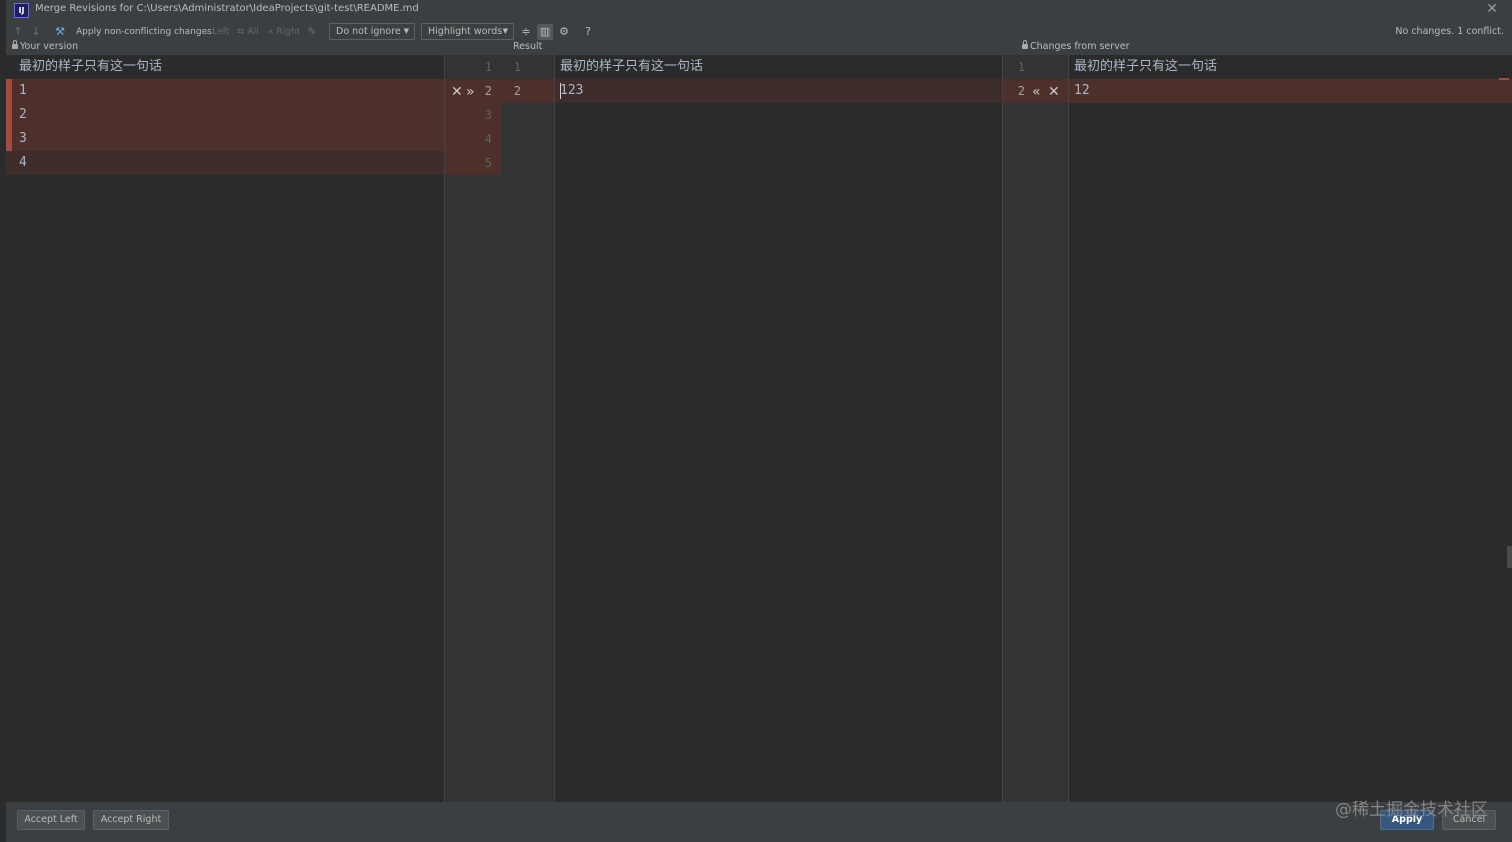  Describe the element at coordinates (23, 162) in the screenshot. I see `code-line: 4` at that location.